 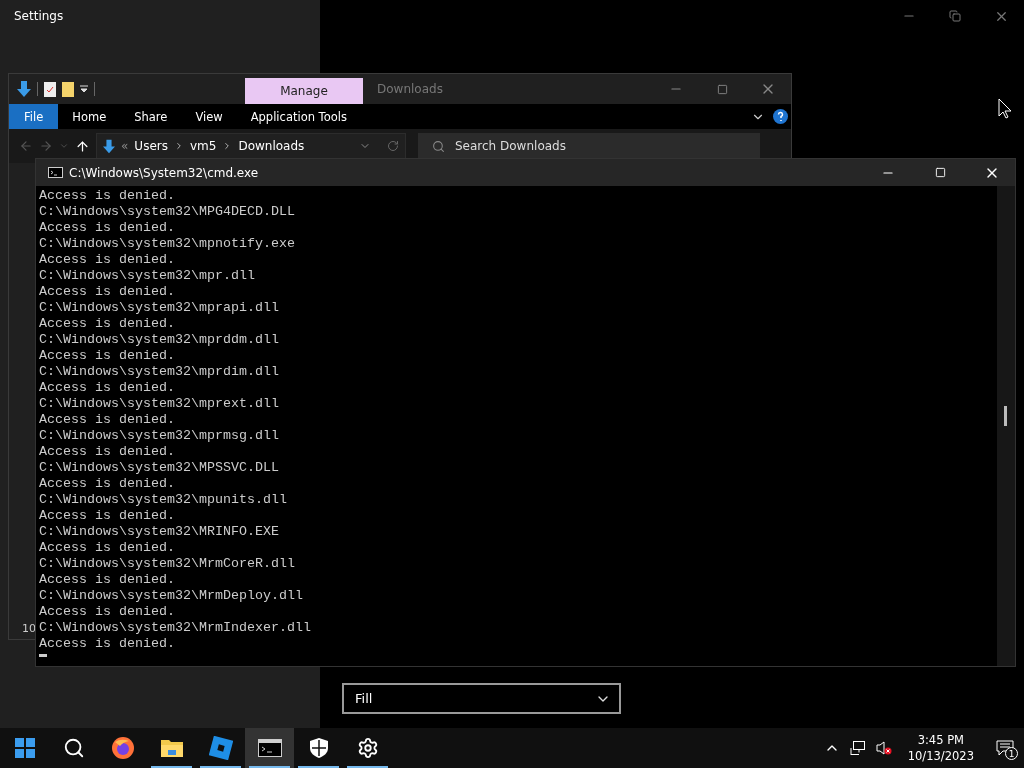 What do you see at coordinates (167, 564) in the screenshot?
I see `console-line: C:\Windows\system32\MrmCoreR.dll` at bounding box center [167, 564].